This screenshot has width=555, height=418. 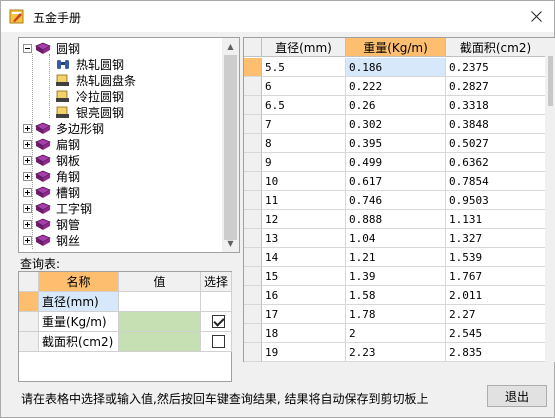 What do you see at coordinates (304, 105) in the screenshot?
I see `grid-cell: 6.5` at bounding box center [304, 105].